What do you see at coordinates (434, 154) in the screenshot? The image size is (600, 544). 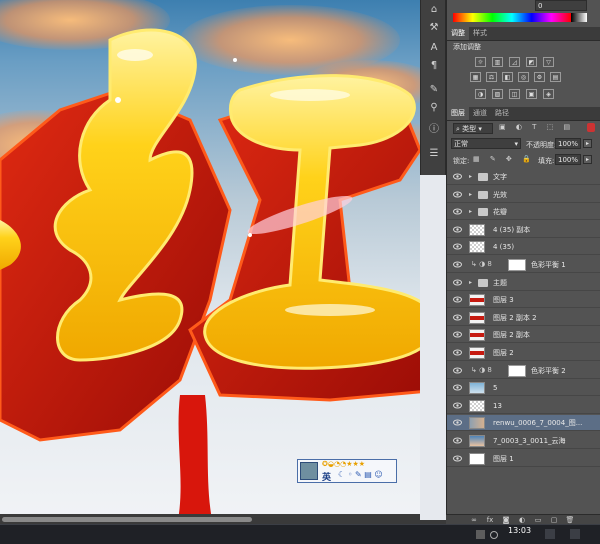 I see `properties-icon: ☰` at bounding box center [434, 154].